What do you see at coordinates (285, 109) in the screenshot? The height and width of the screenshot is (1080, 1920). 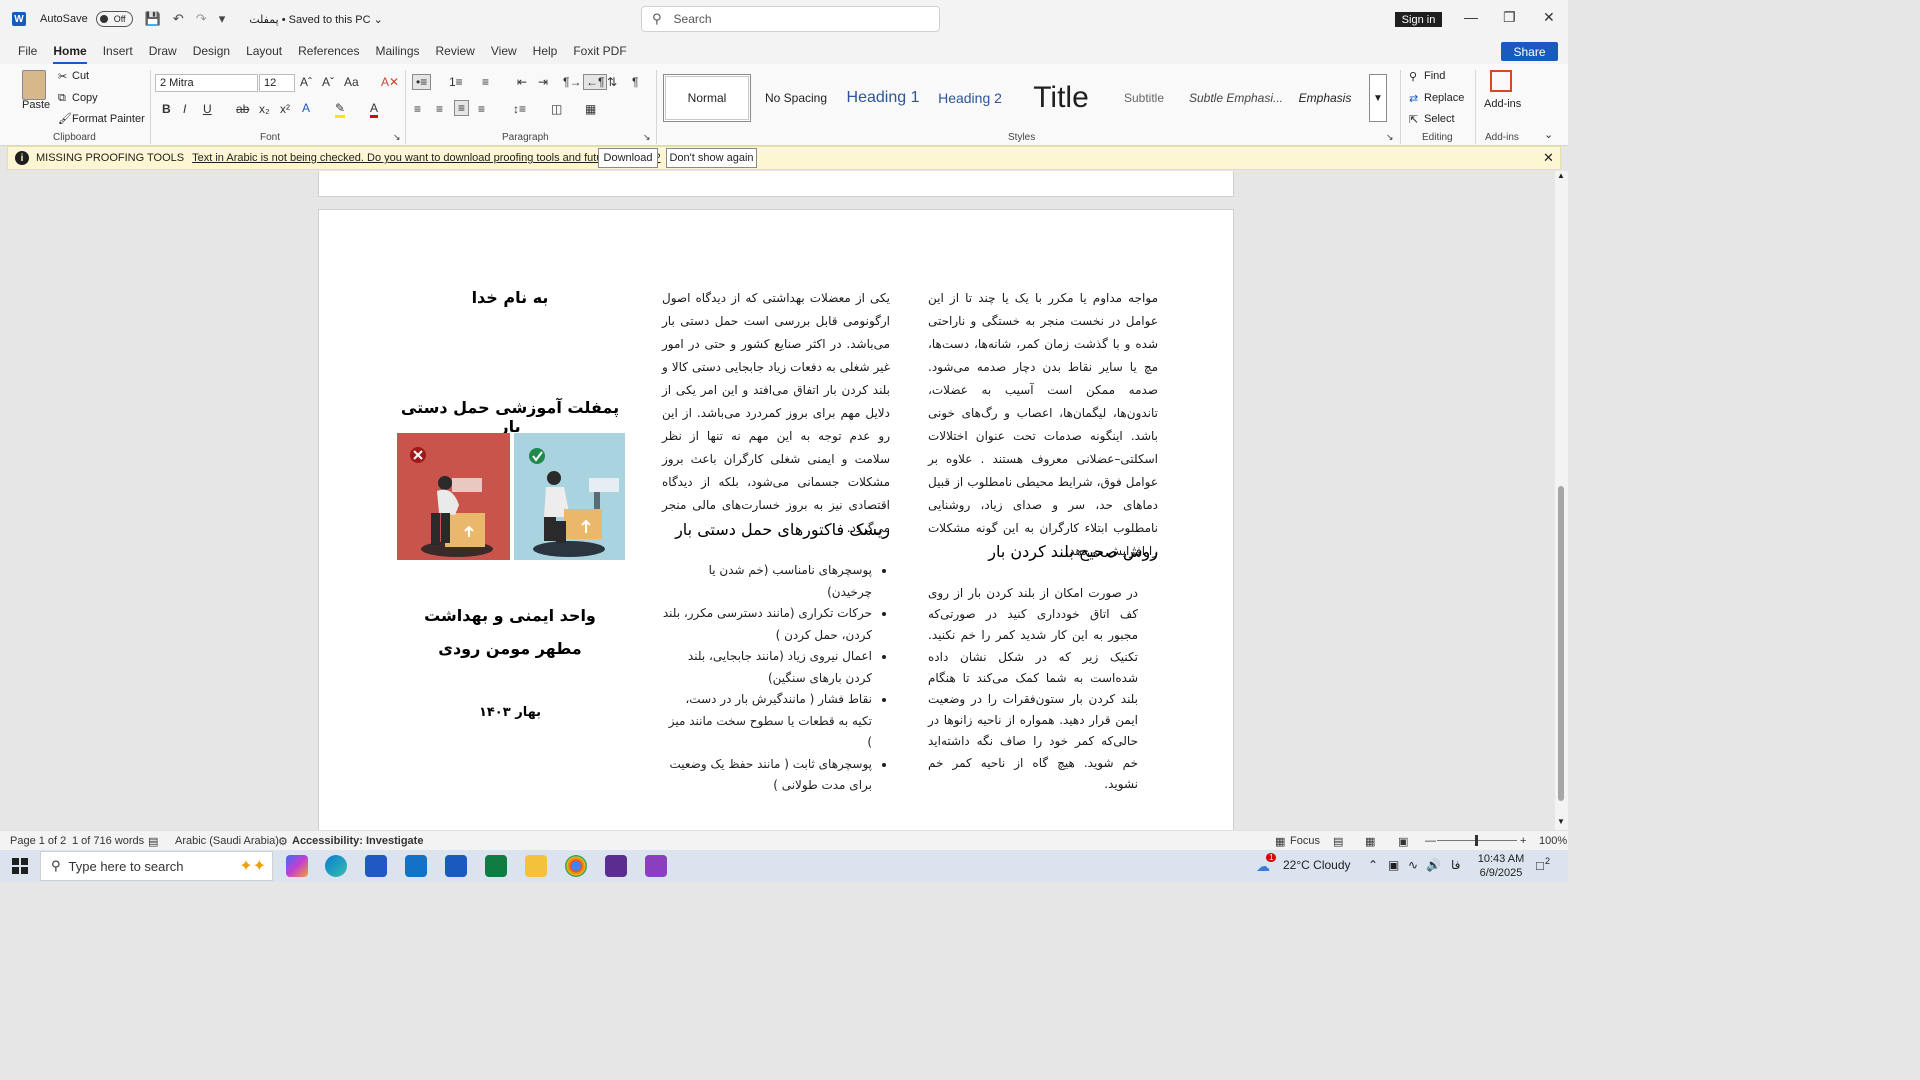 I see `superscript-icon: x²` at bounding box center [285, 109].